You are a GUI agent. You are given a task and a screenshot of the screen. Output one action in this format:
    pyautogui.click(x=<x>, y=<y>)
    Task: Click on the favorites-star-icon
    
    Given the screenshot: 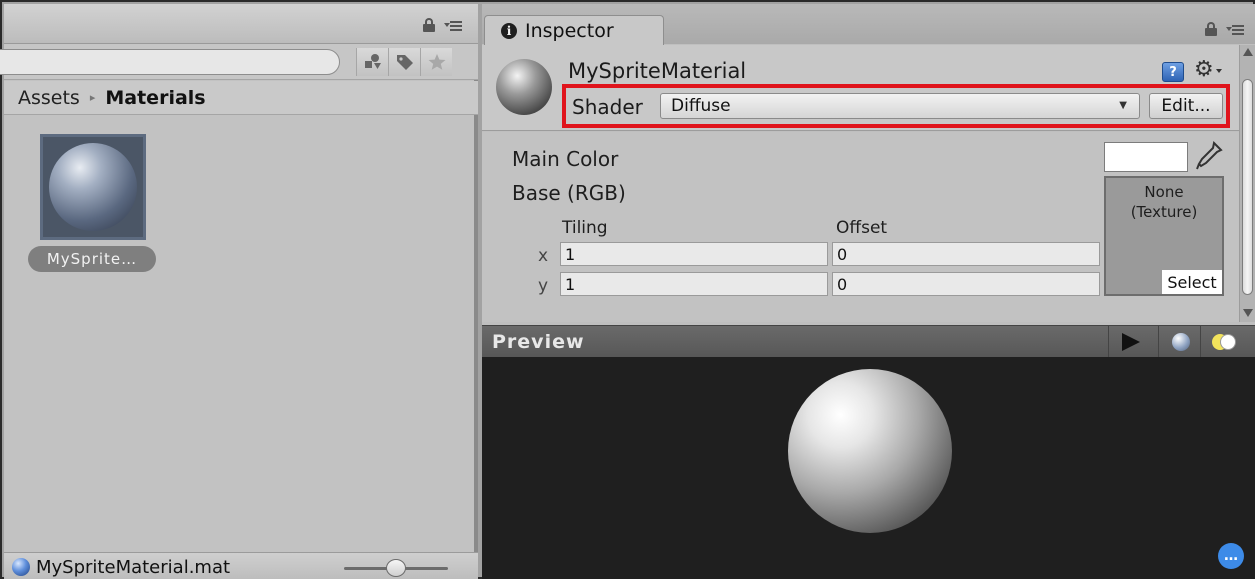 What is the action you would take?
    pyautogui.click(x=436, y=62)
    